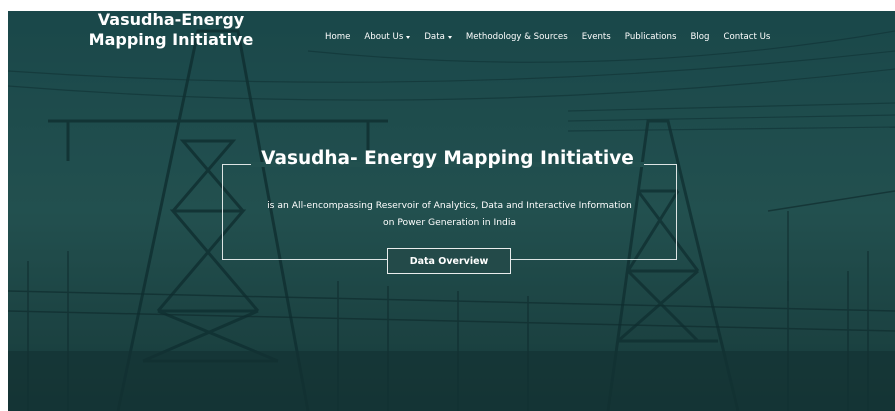 The height and width of the screenshot is (411, 895). I want to click on nav-about-label: About Us, so click(384, 37).